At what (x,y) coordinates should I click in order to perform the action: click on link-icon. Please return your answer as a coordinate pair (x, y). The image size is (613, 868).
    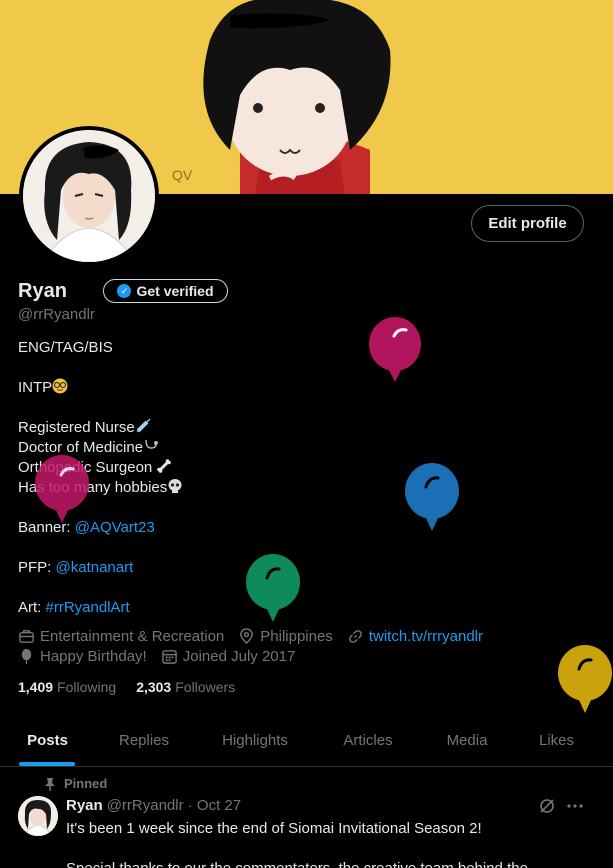
    Looking at the image, I should click on (355, 636).